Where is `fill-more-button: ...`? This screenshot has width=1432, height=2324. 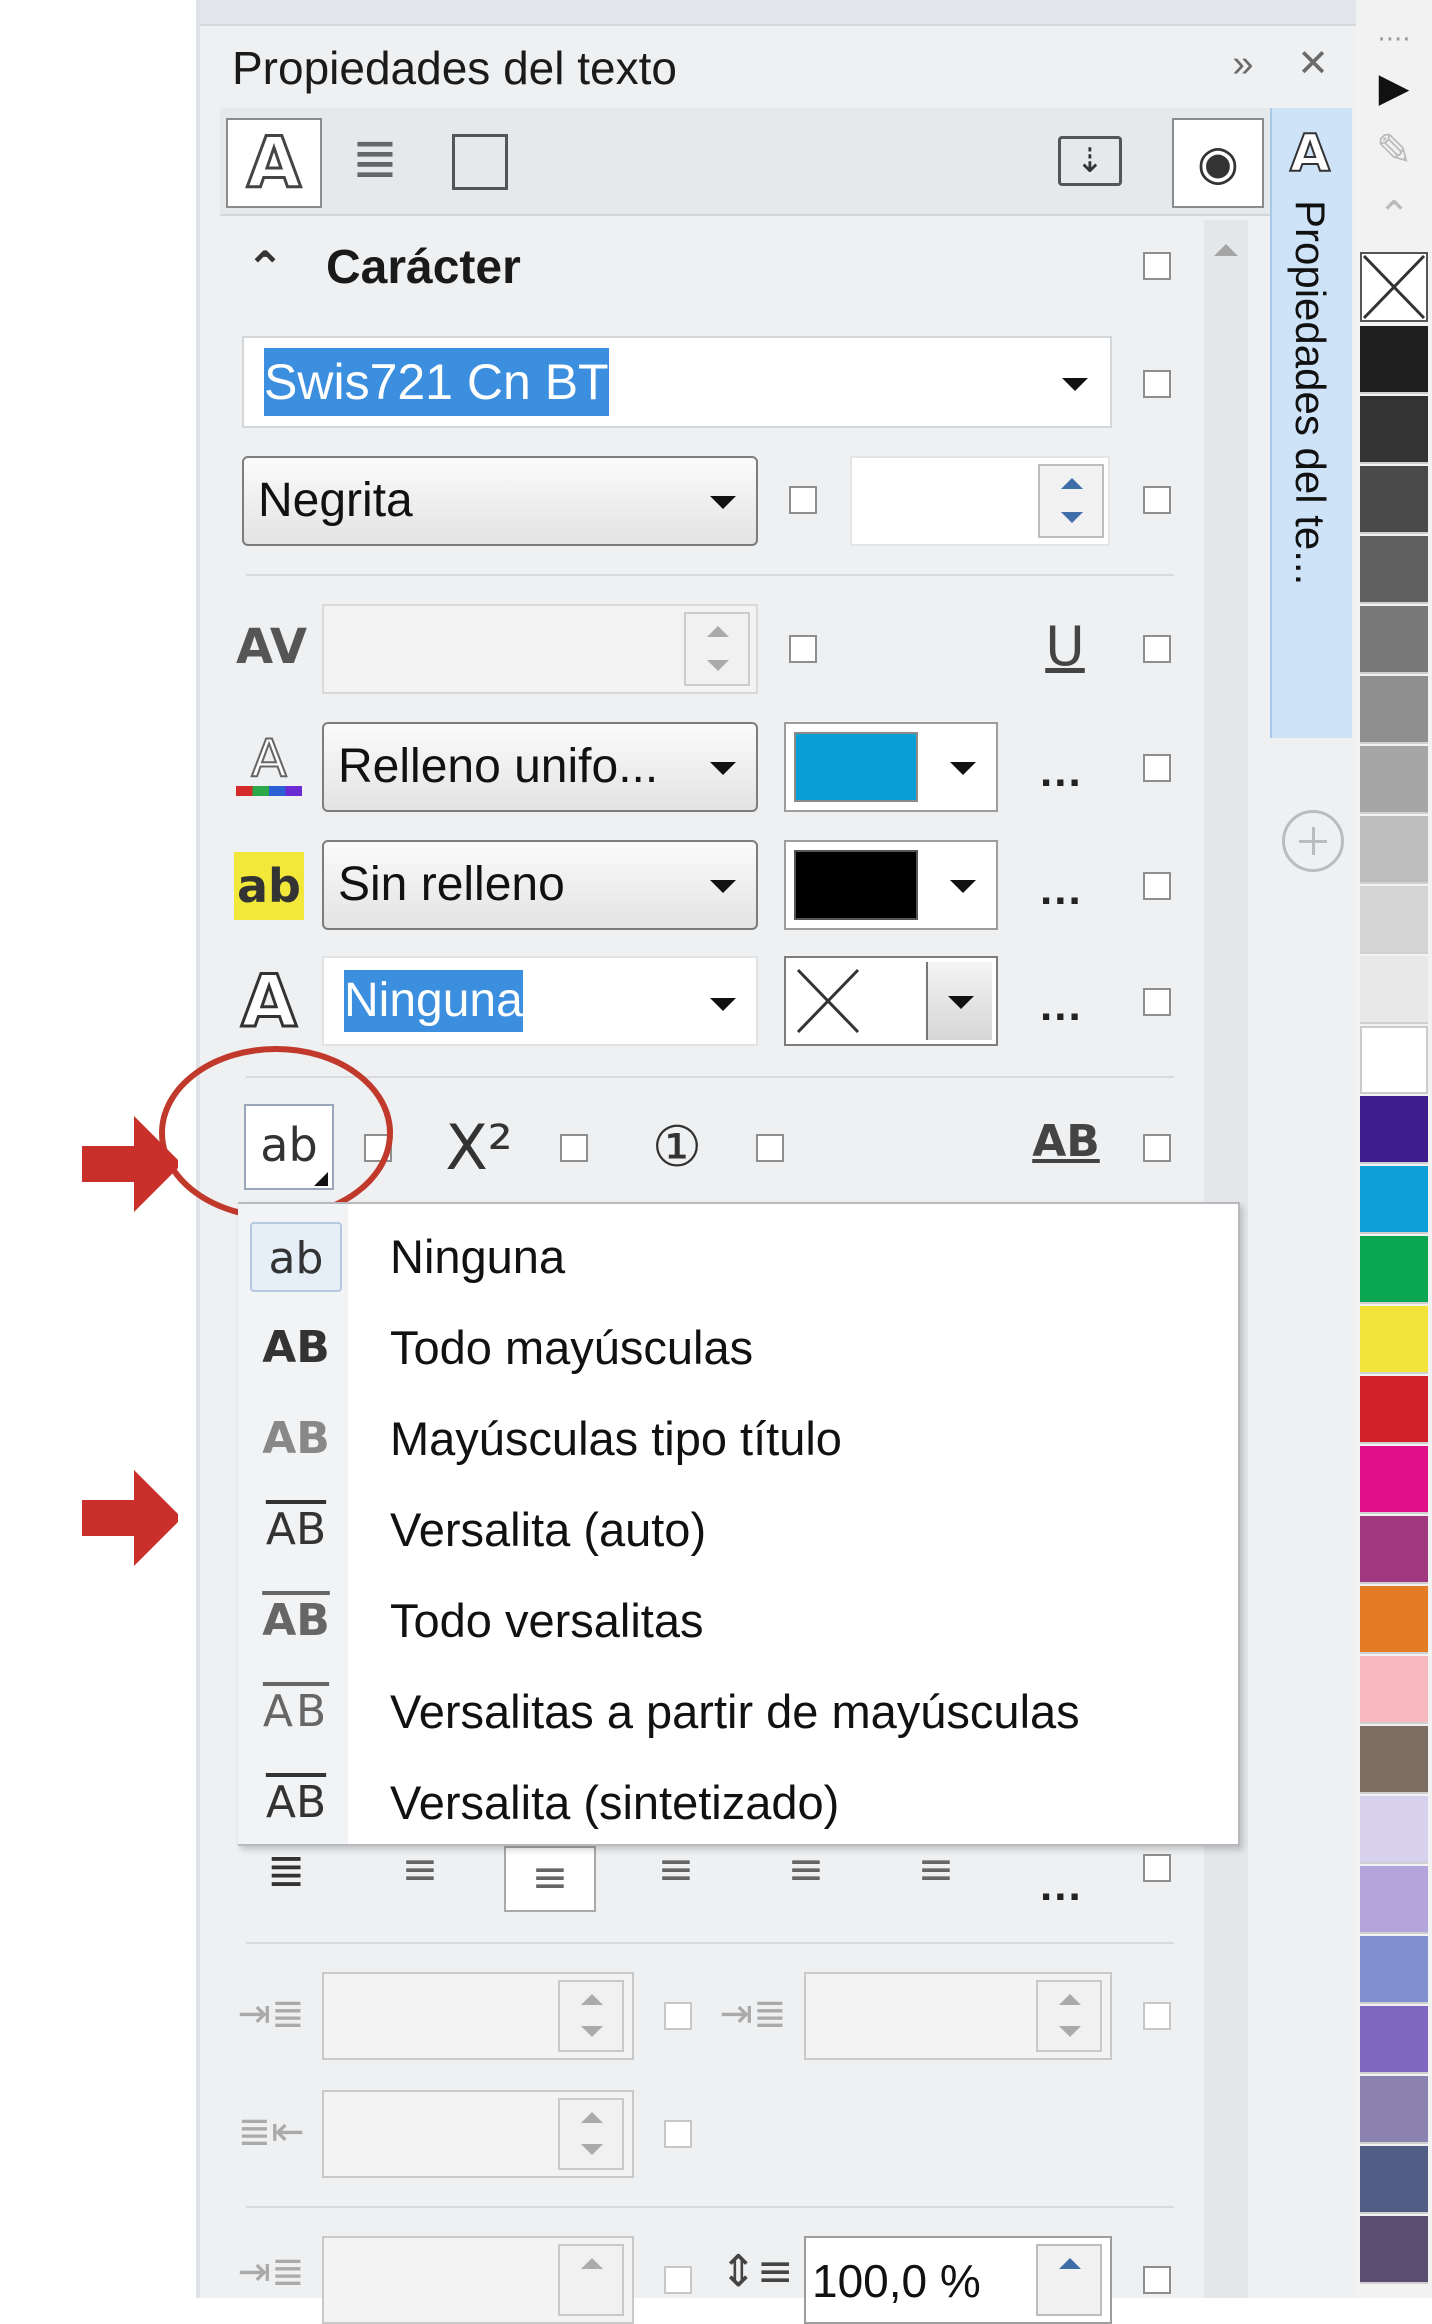 fill-more-button: ... is located at coordinates (1061, 772).